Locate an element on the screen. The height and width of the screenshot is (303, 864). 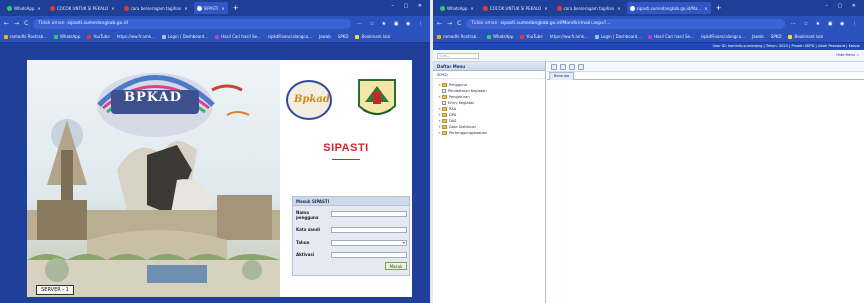
window-icon is located at coordinates (581, 66).